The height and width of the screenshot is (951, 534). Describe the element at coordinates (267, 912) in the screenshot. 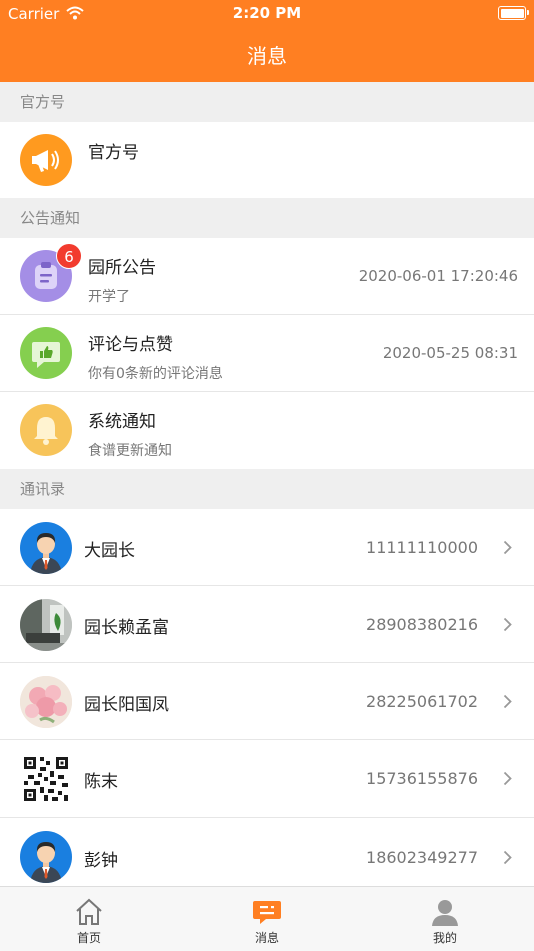

I see `message-icon` at that location.